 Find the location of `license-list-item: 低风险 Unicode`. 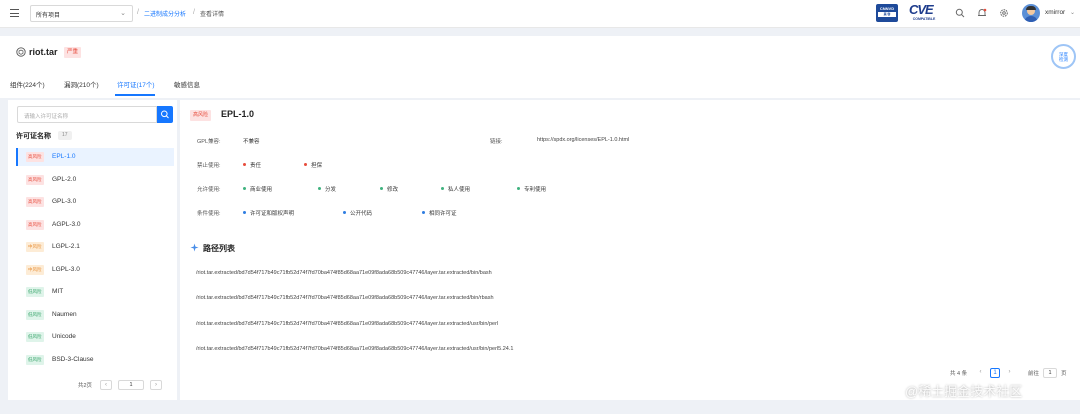

license-list-item: 低风险 Unicode is located at coordinates (95, 337).